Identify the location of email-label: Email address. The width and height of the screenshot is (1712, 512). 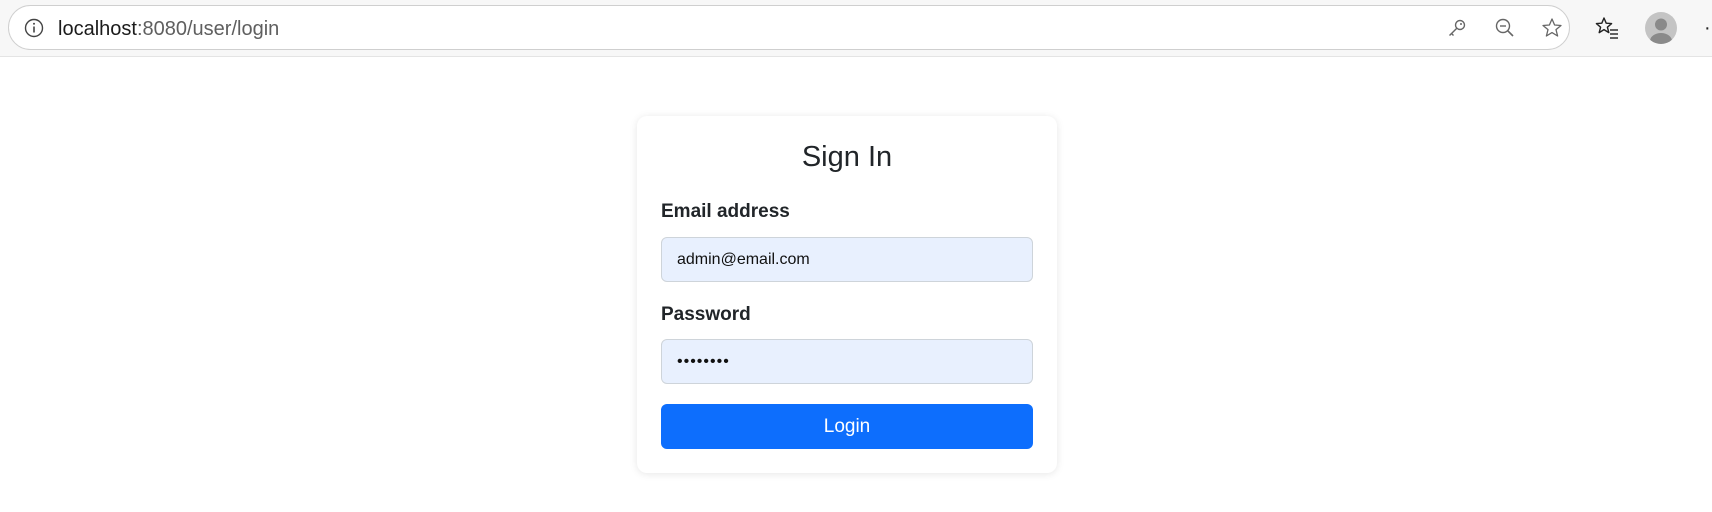
(725, 211).